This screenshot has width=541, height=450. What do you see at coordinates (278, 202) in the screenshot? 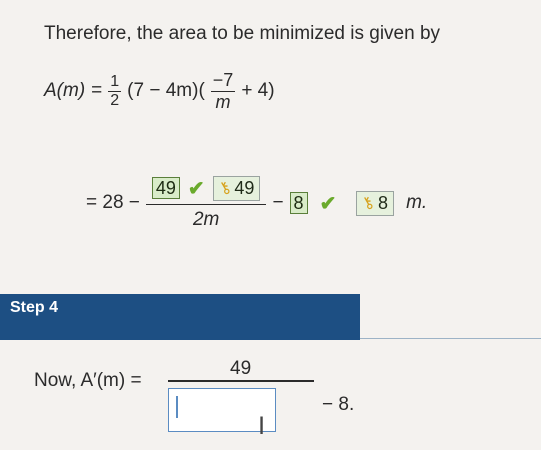
I see `minus-sign: −` at bounding box center [278, 202].